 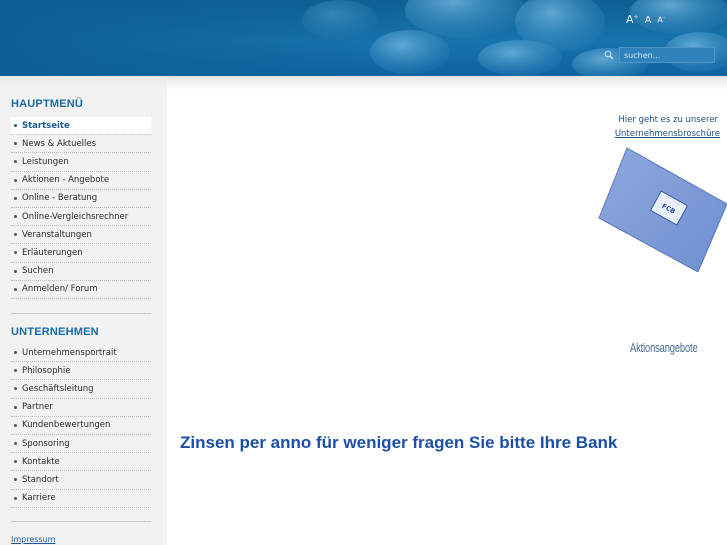 I want to click on company-menu-item-philosophie: Philosophie, so click(x=81, y=371).